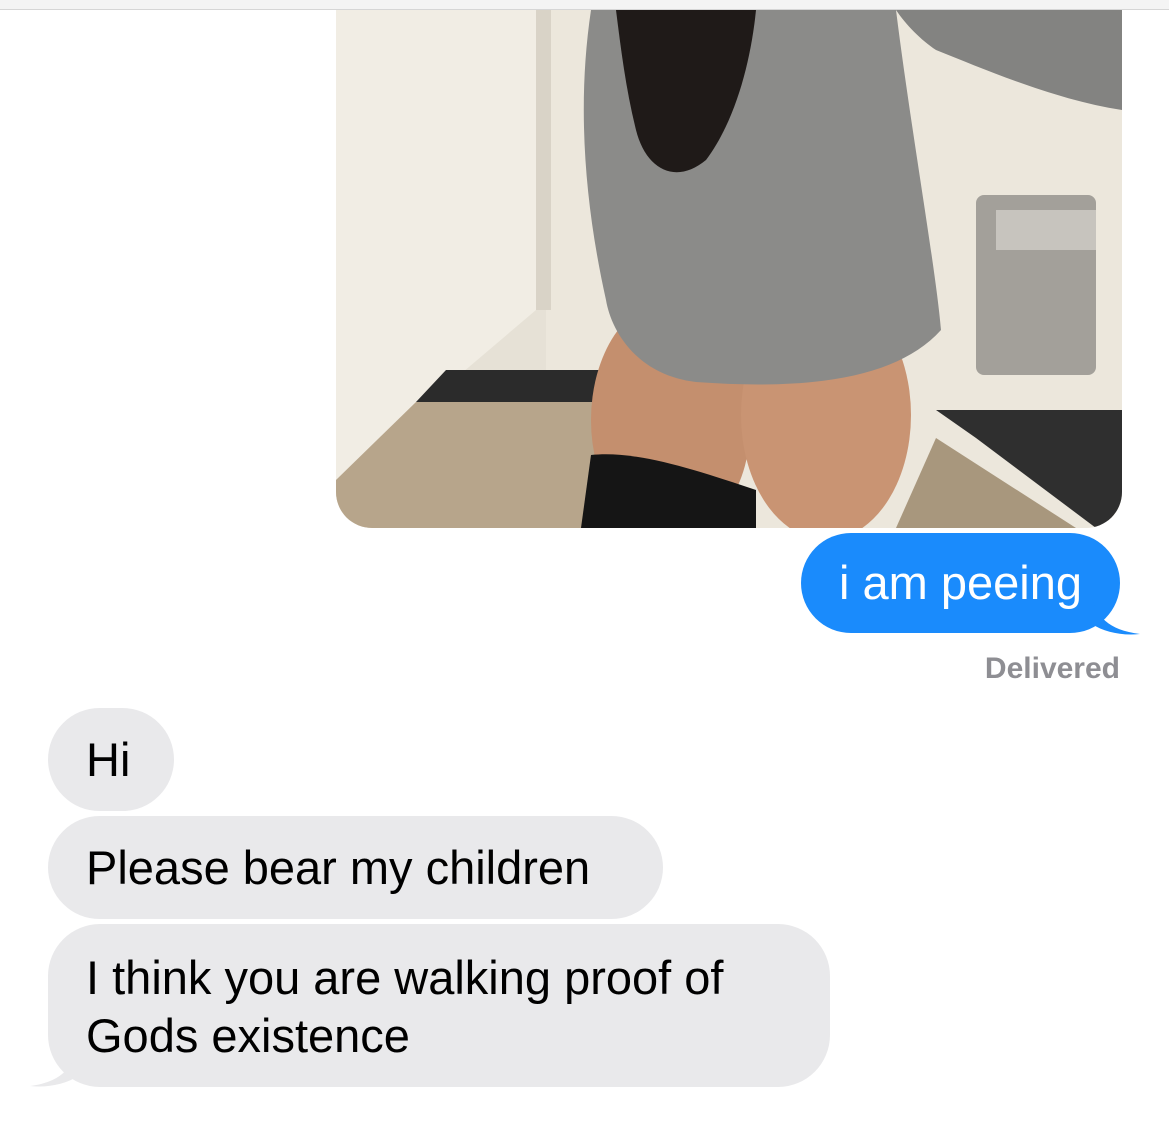 The width and height of the screenshot is (1169, 1127). Describe the element at coordinates (584, 5) in the screenshot. I see `window-top-edge` at that location.